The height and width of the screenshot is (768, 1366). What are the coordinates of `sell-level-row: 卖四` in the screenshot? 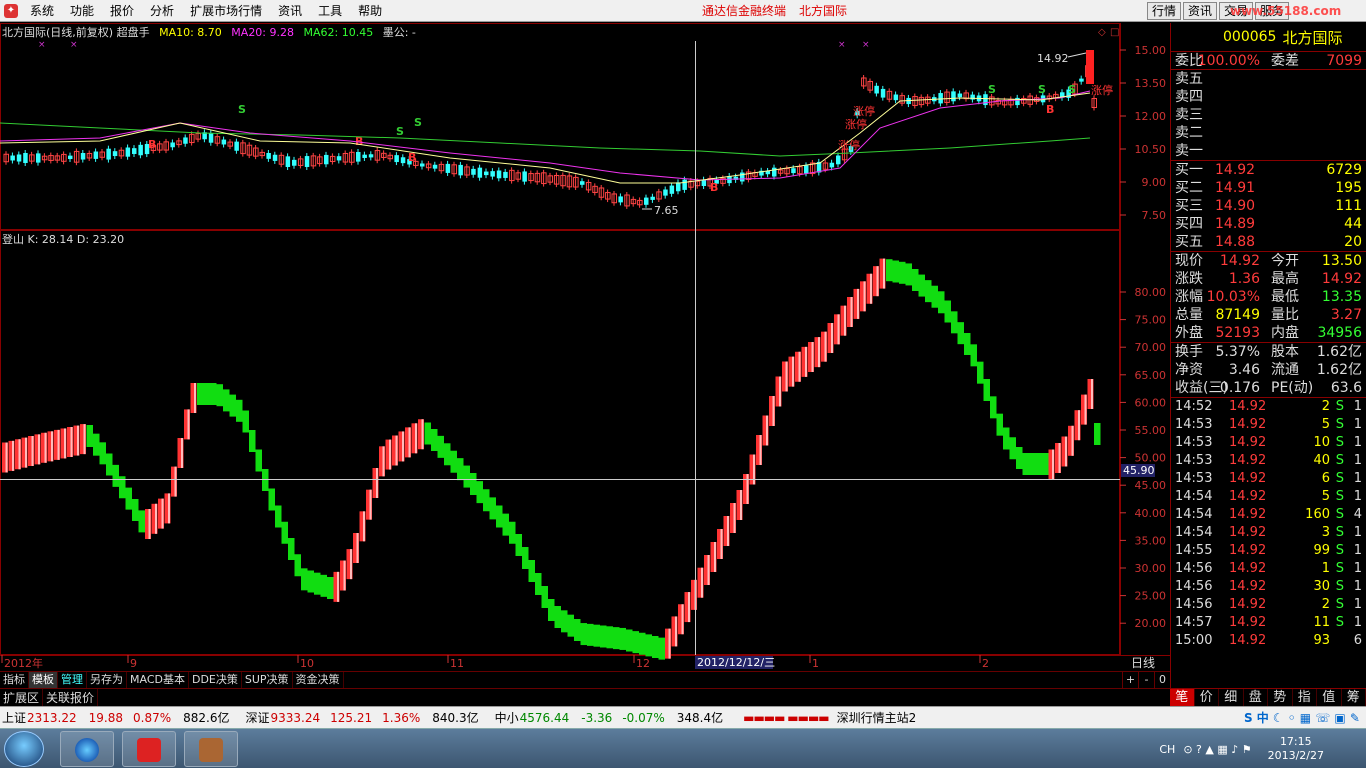 It's located at (1268, 97).